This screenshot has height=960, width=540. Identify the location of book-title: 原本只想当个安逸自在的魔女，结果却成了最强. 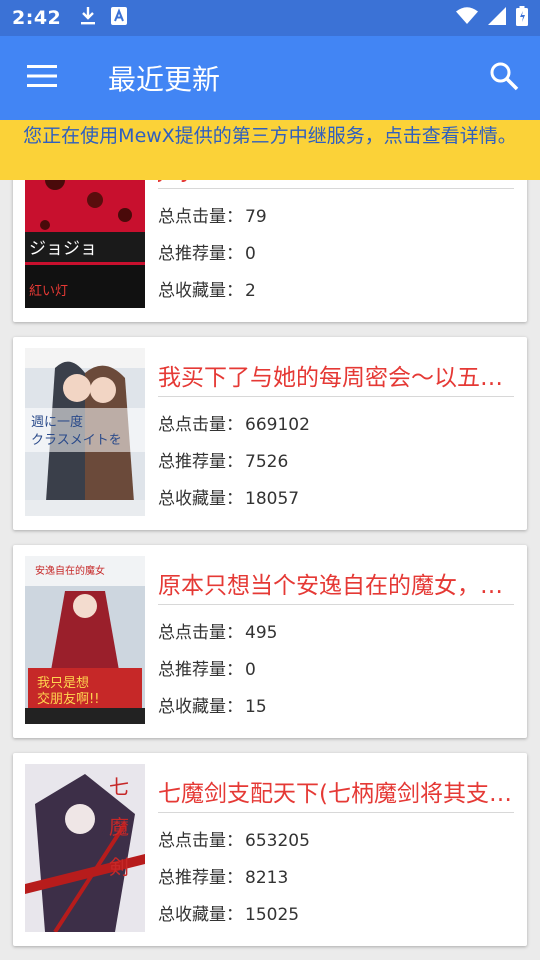
(336, 587).